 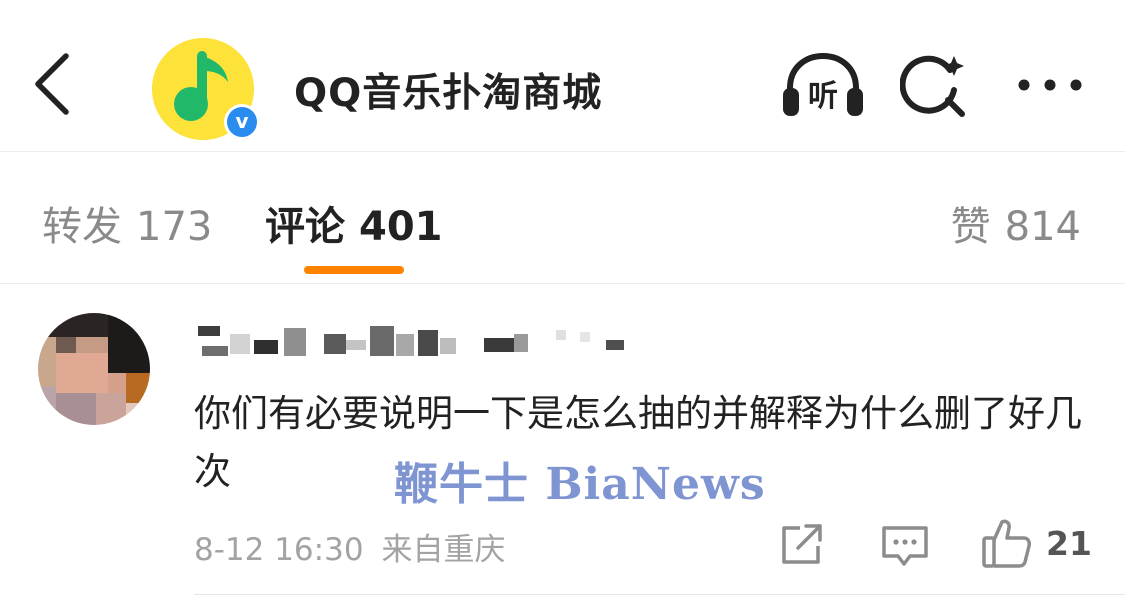 I want to click on like-count: 21, so click(x=1069, y=543).